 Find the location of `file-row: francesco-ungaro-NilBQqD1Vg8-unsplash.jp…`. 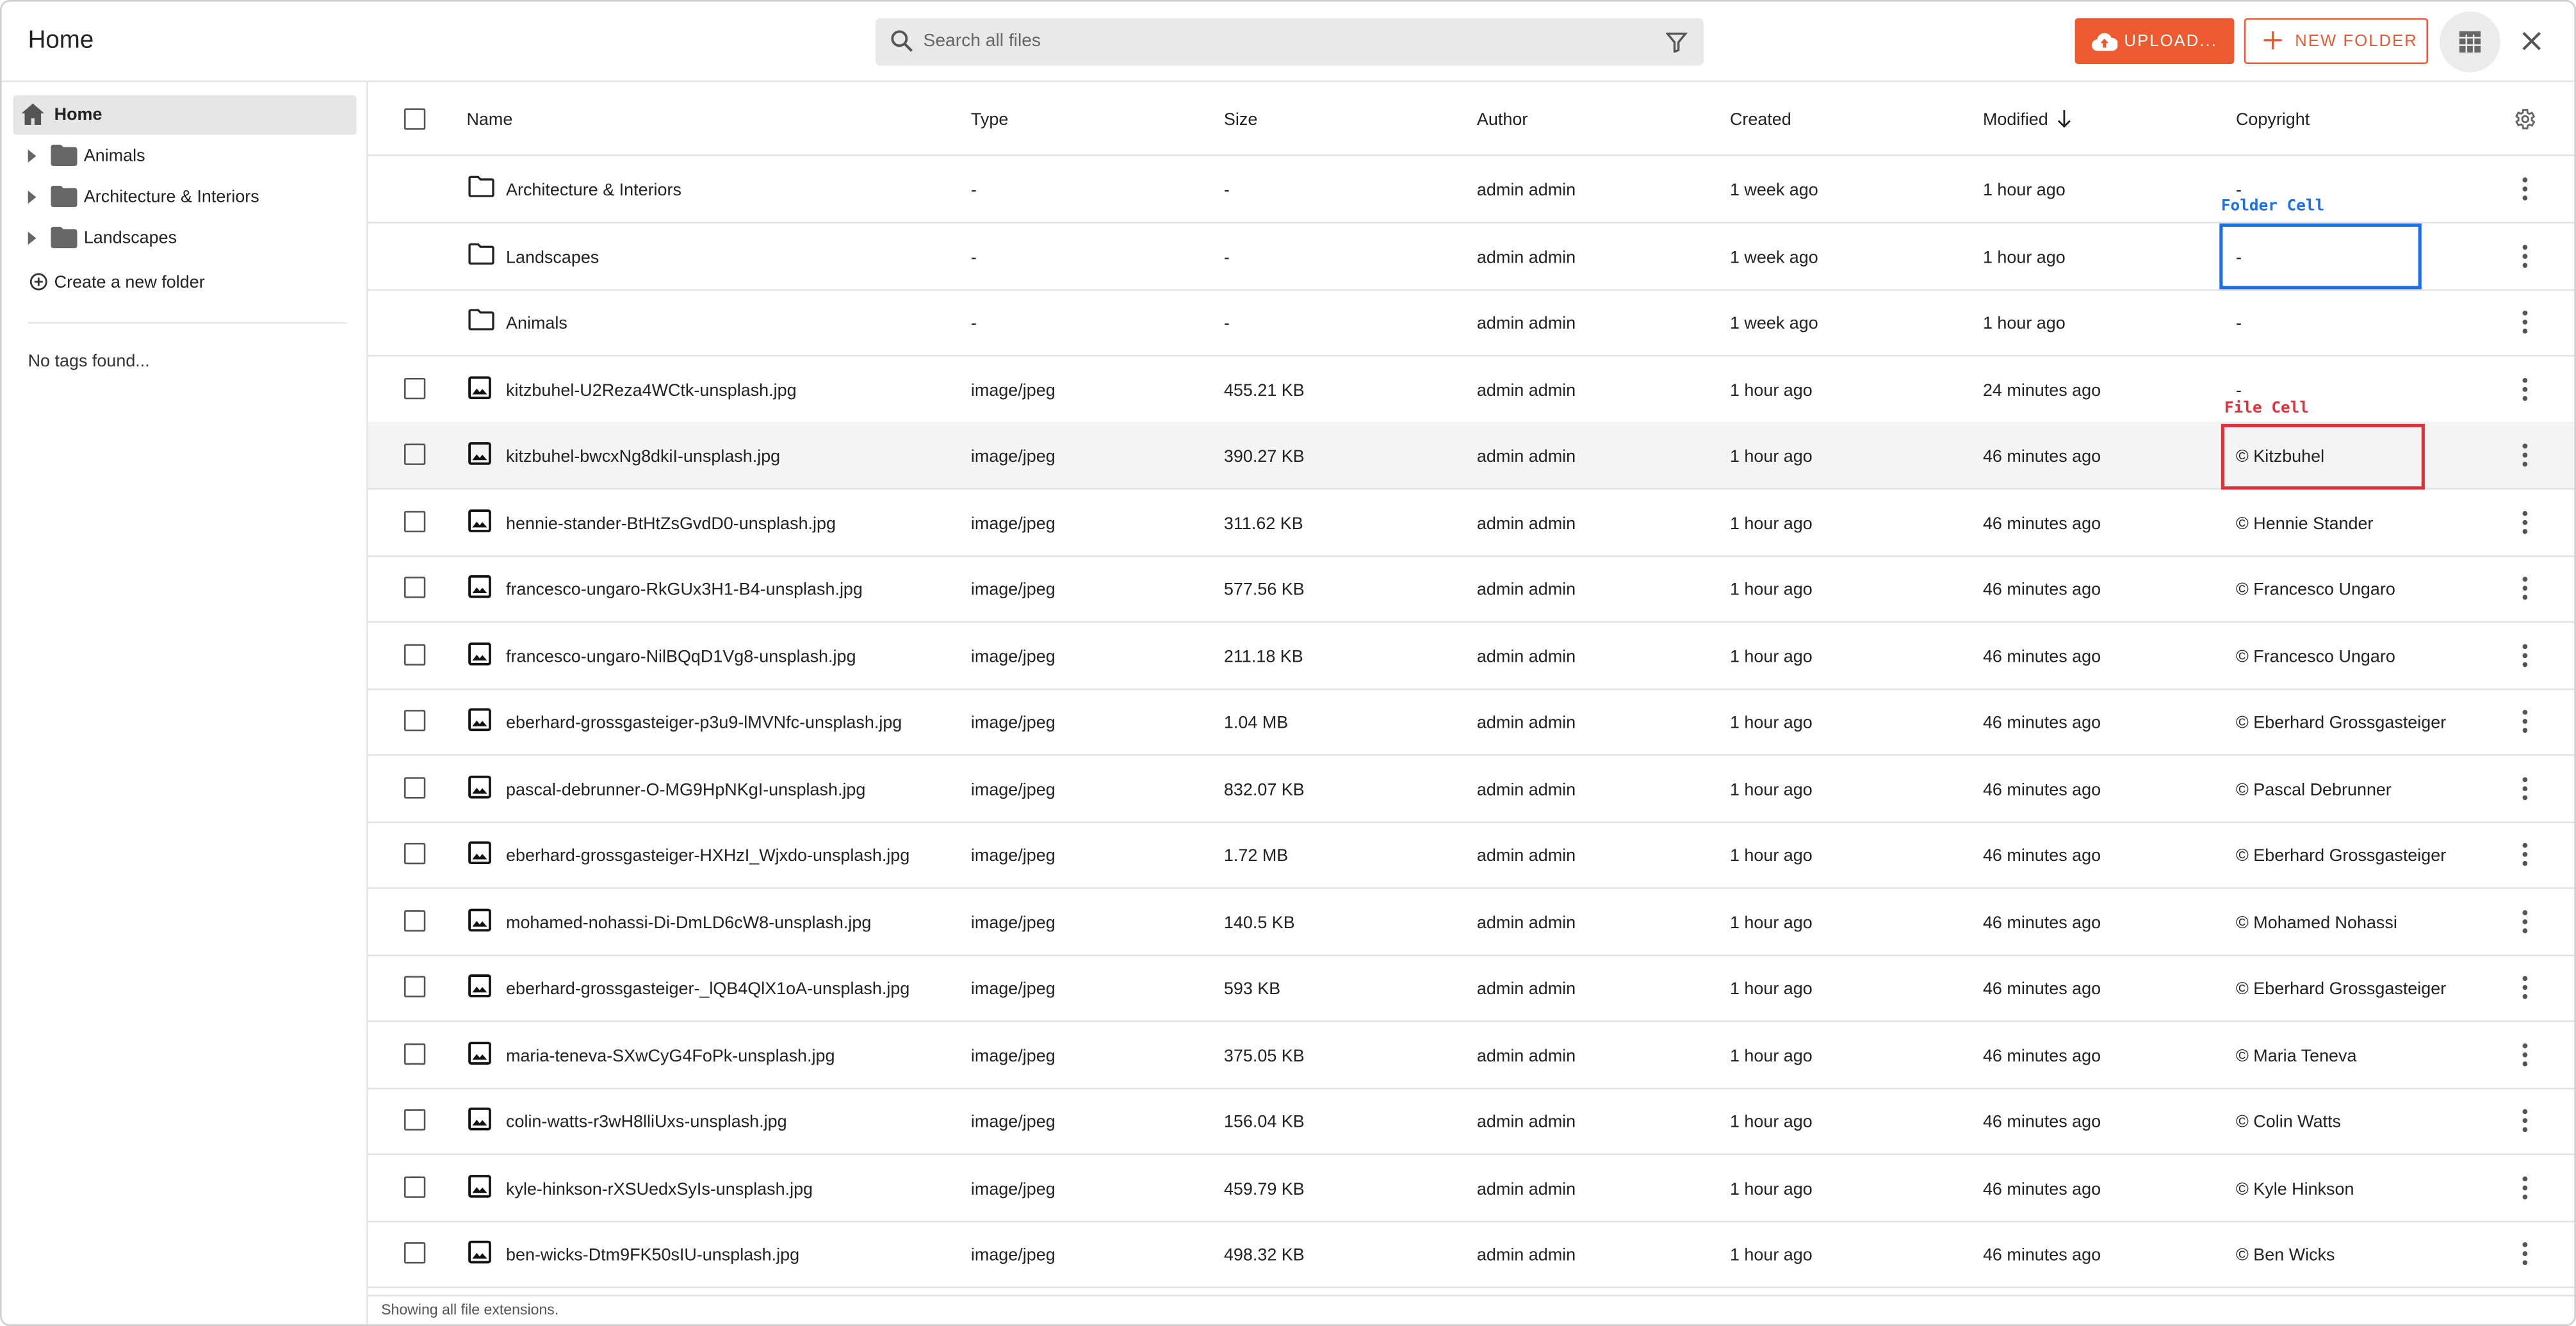

file-row: francesco-ungaro-NilBQqD1Vg8-unsplash.jp… is located at coordinates (1471, 656).